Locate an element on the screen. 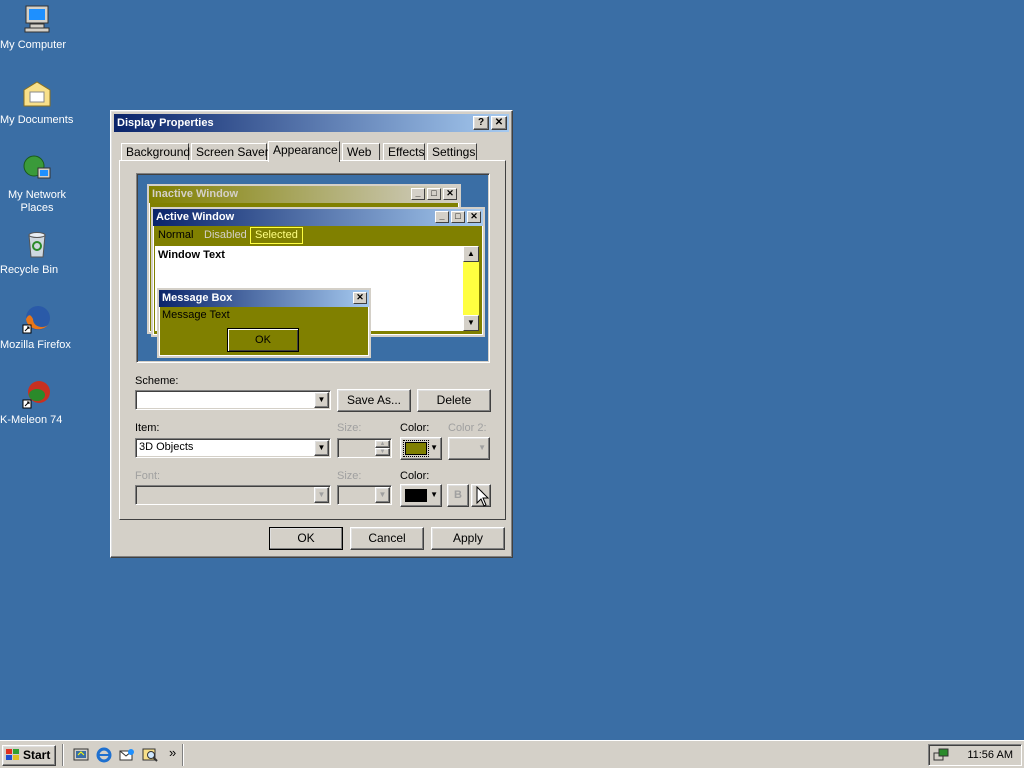 The height and width of the screenshot is (768, 1024). message-text: Message Text is located at coordinates (196, 315).